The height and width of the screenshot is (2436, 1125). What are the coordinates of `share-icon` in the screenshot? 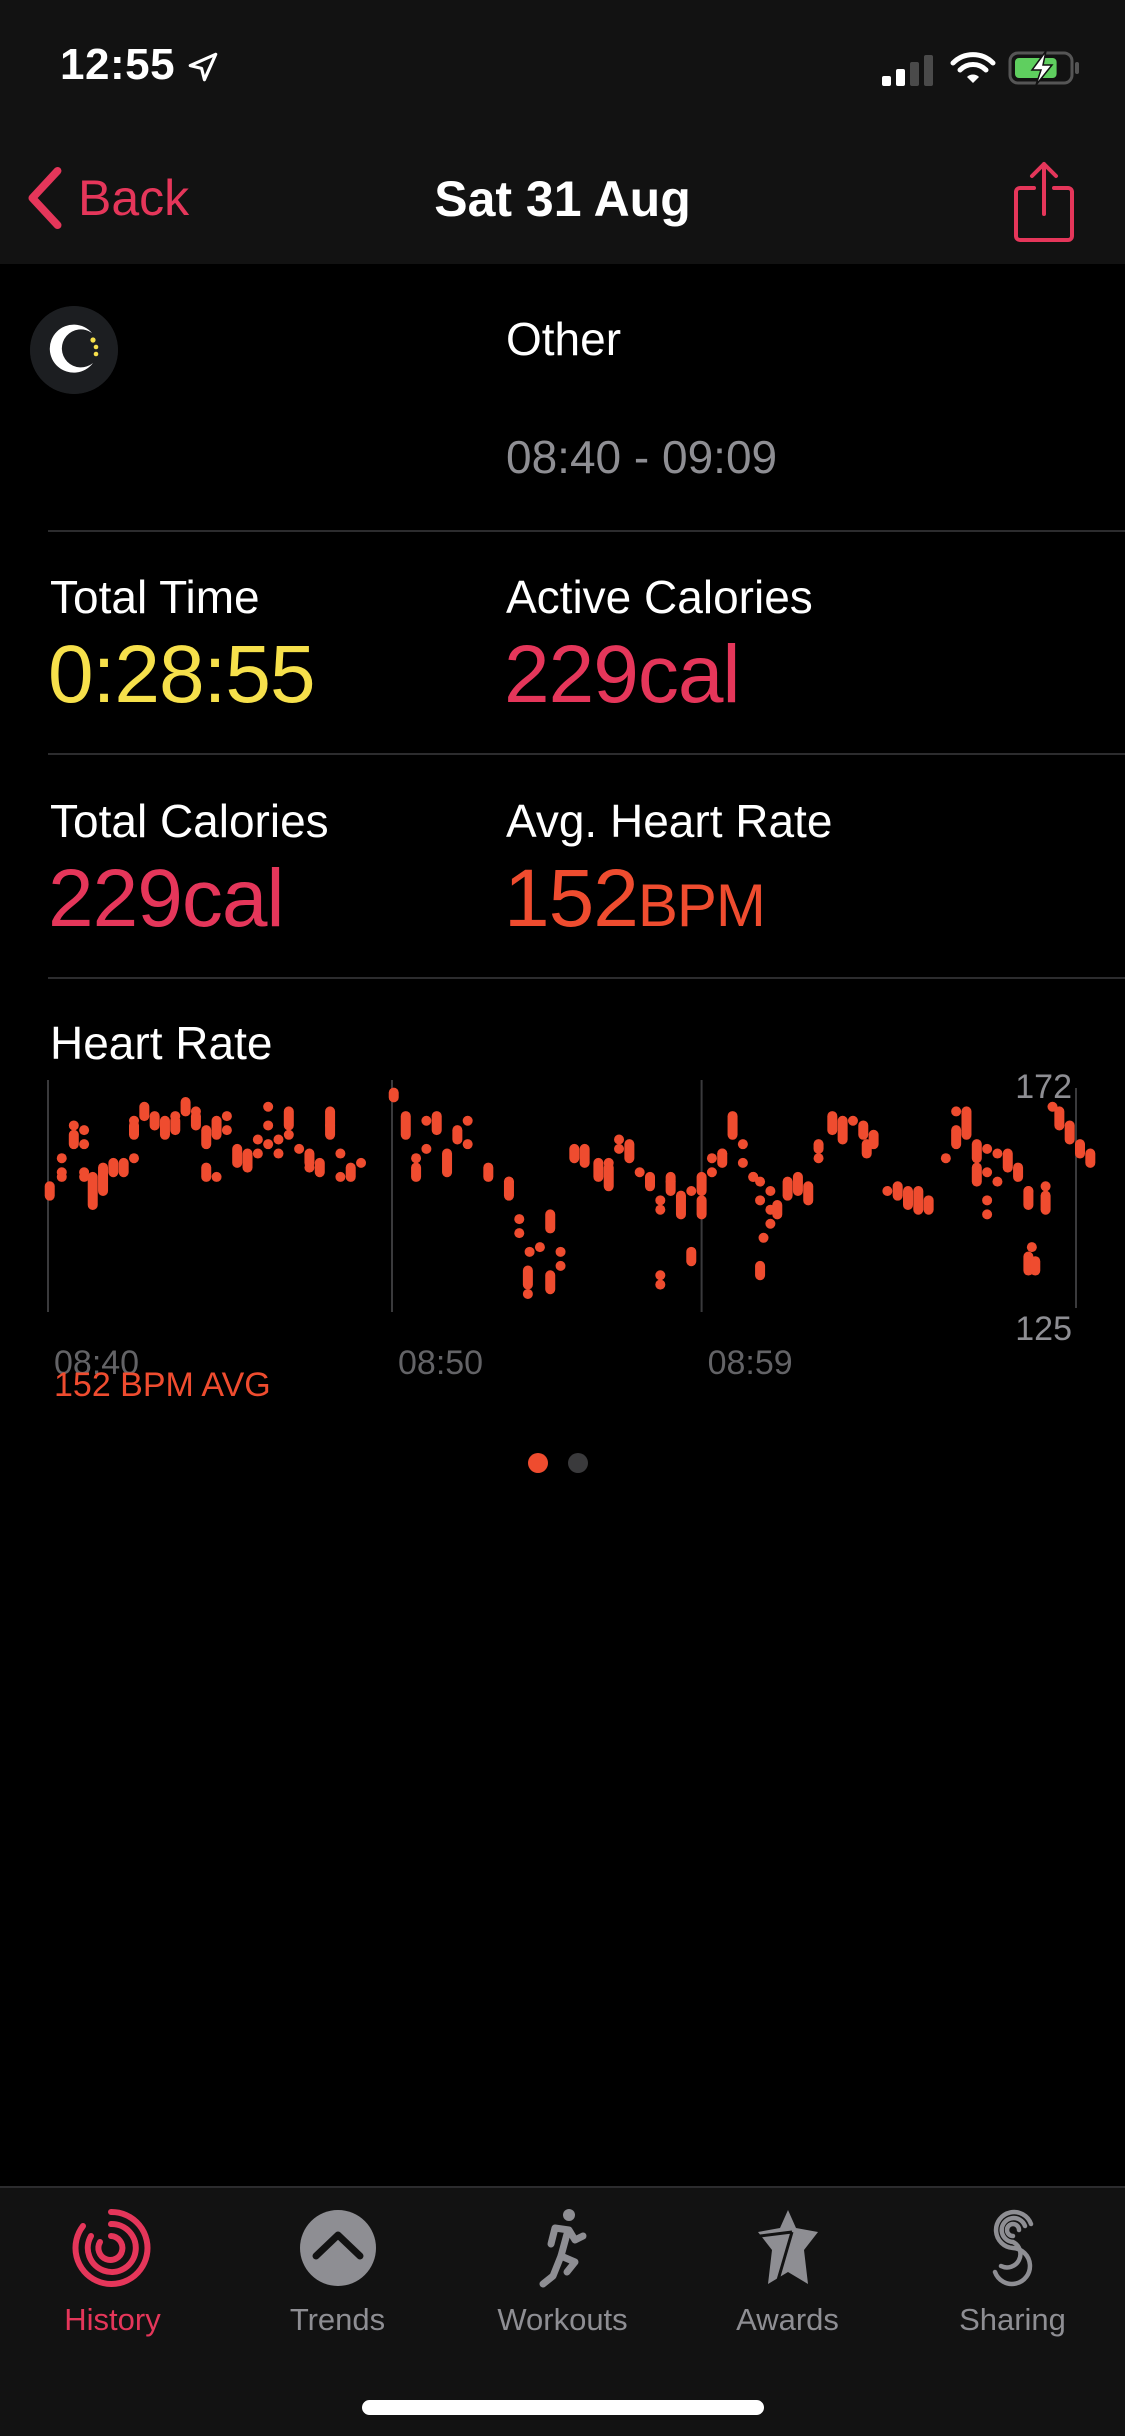 It's located at (1044, 201).